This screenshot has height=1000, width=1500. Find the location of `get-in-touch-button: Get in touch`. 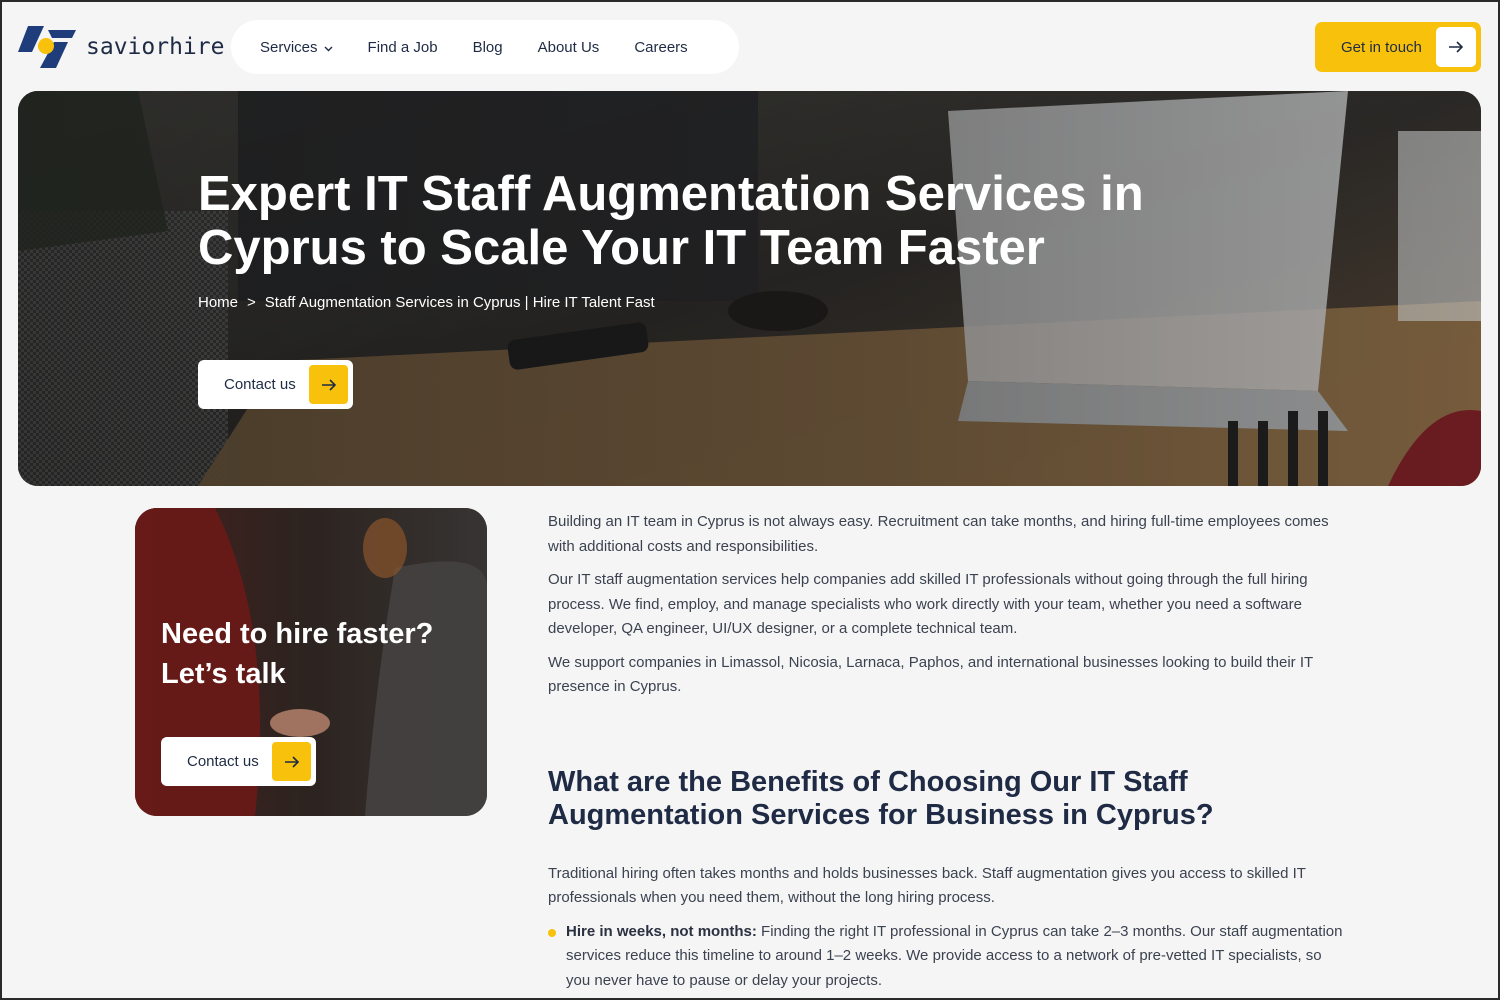

get-in-touch-button: Get in touch is located at coordinates (1398, 47).